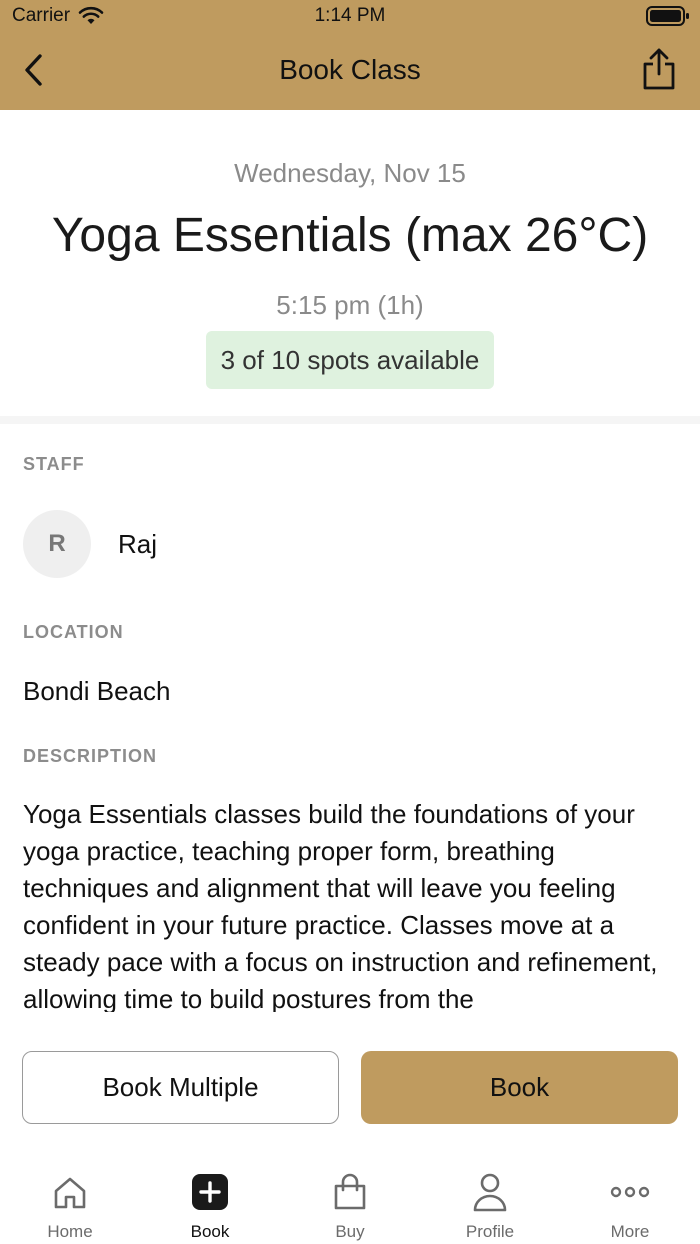 This screenshot has width=700, height=1244. Describe the element at coordinates (210, 1192) in the screenshot. I see `plus-square-icon` at that location.